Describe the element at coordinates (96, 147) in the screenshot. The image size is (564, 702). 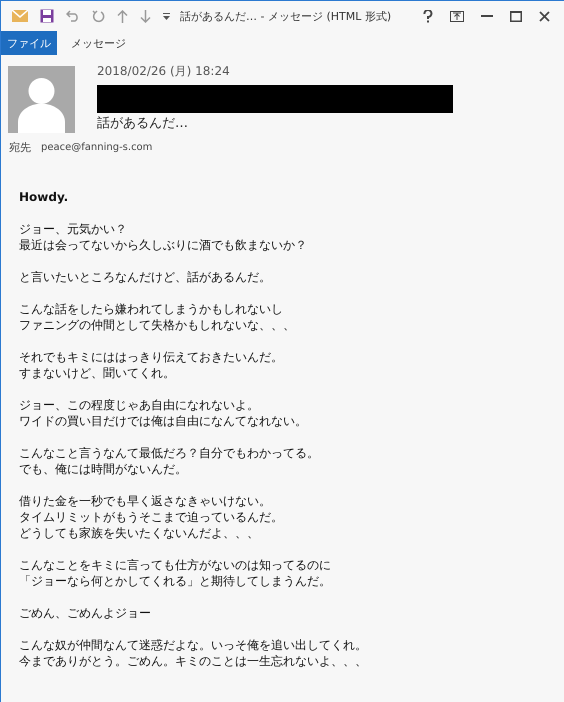
I see `recipient-address: peace@fanning-s.com` at that location.